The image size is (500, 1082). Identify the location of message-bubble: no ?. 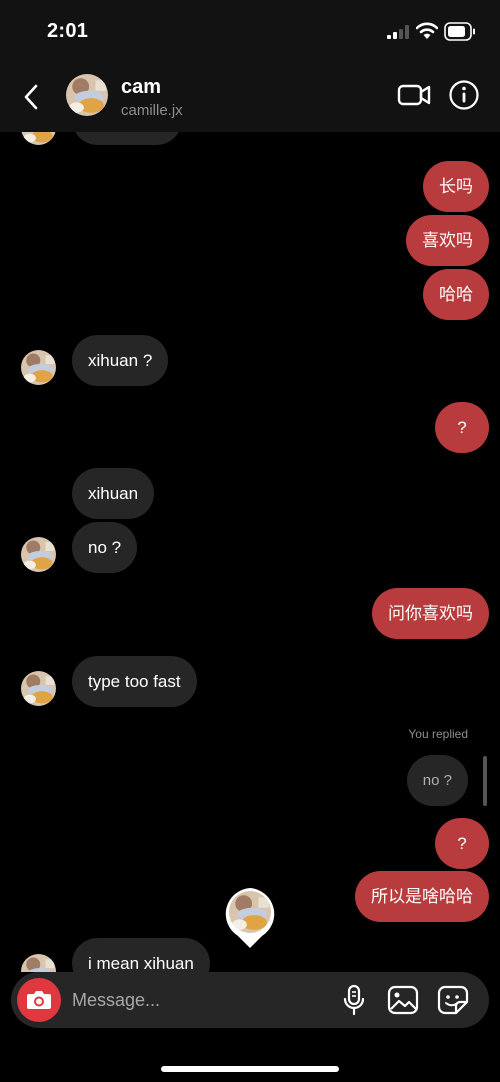
(105, 547).